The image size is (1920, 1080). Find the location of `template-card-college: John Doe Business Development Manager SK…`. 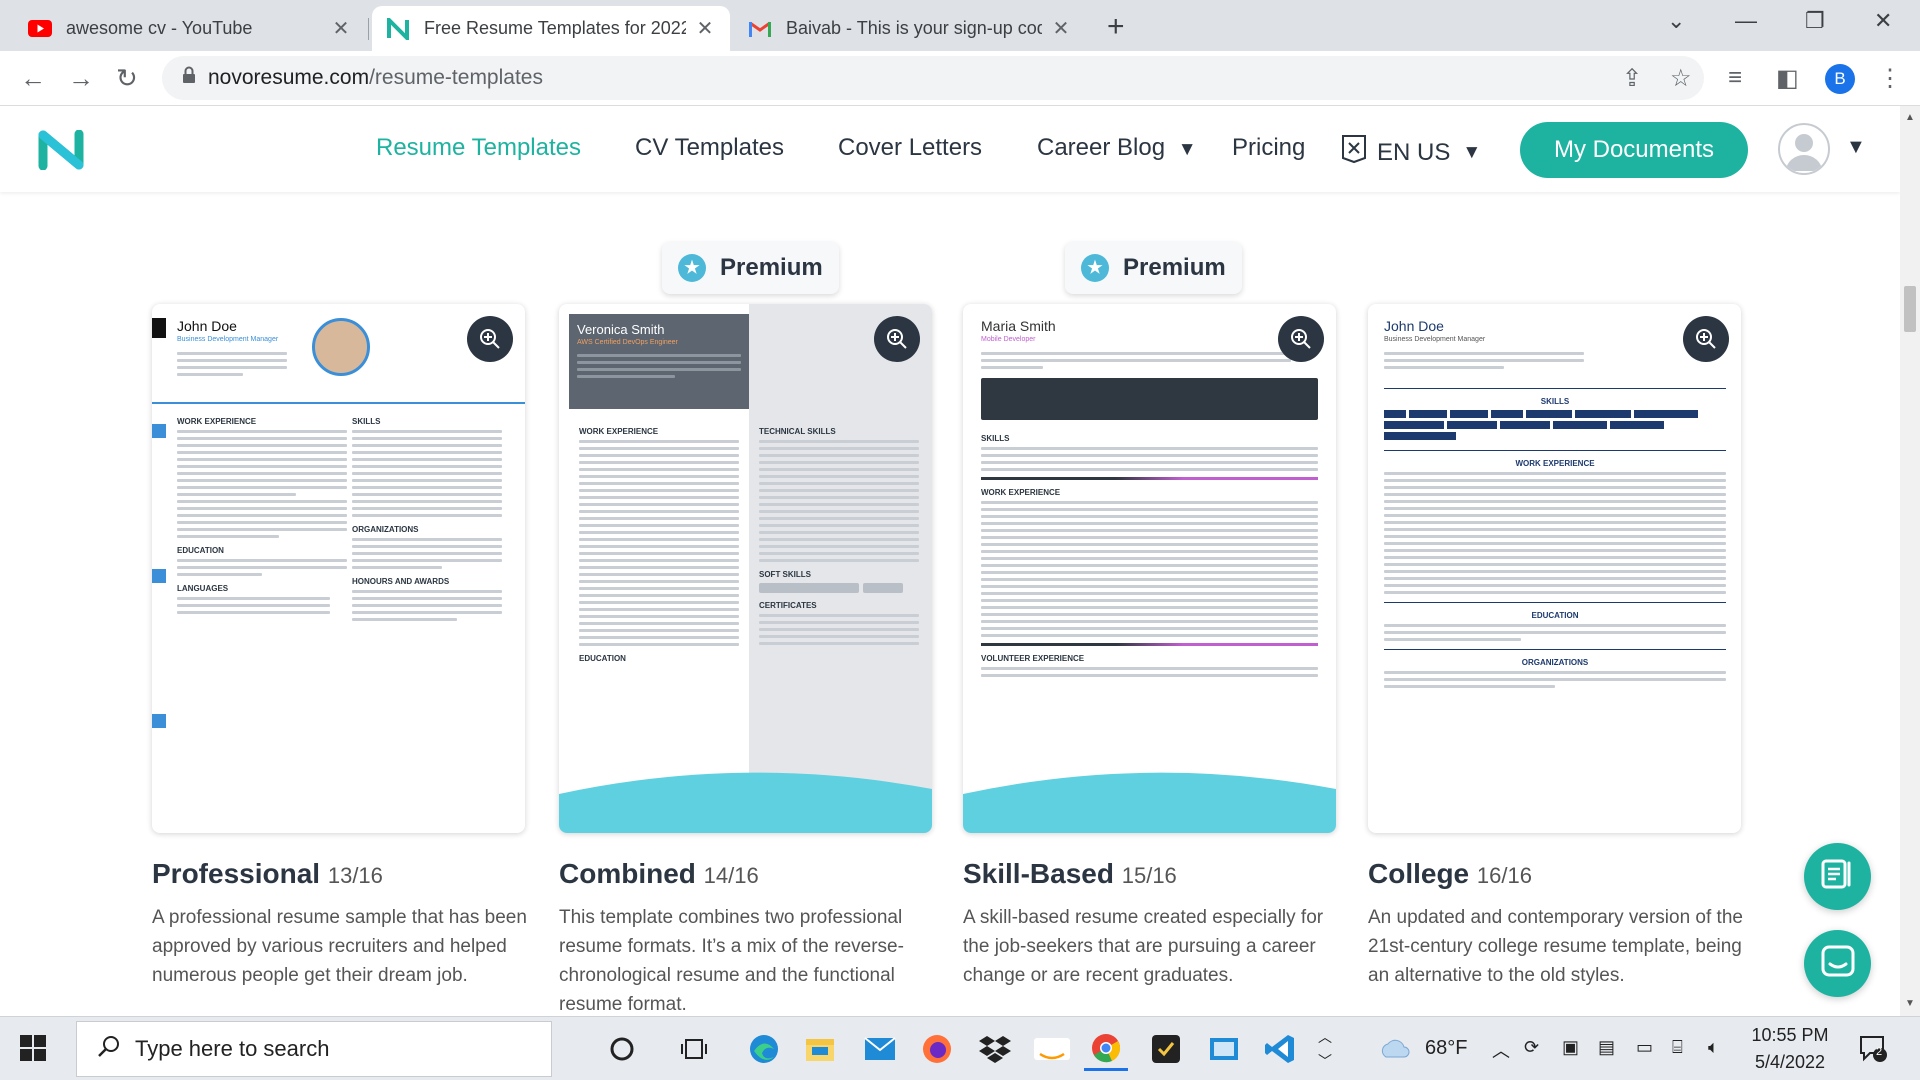

template-card-college: John Doe Business Development Manager SK… is located at coordinates (1554, 568).